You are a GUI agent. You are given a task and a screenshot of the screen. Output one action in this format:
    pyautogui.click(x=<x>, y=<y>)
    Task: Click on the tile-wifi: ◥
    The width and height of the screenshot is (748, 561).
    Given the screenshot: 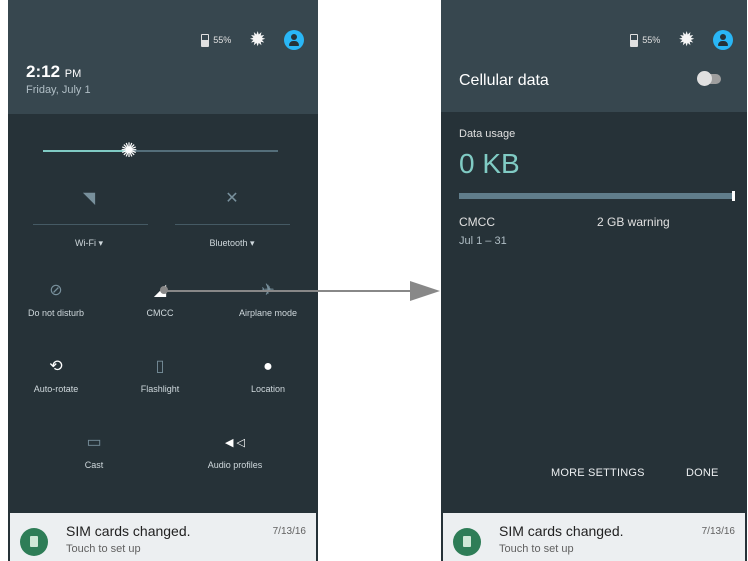 What is the action you would take?
    pyautogui.click(x=89, y=199)
    